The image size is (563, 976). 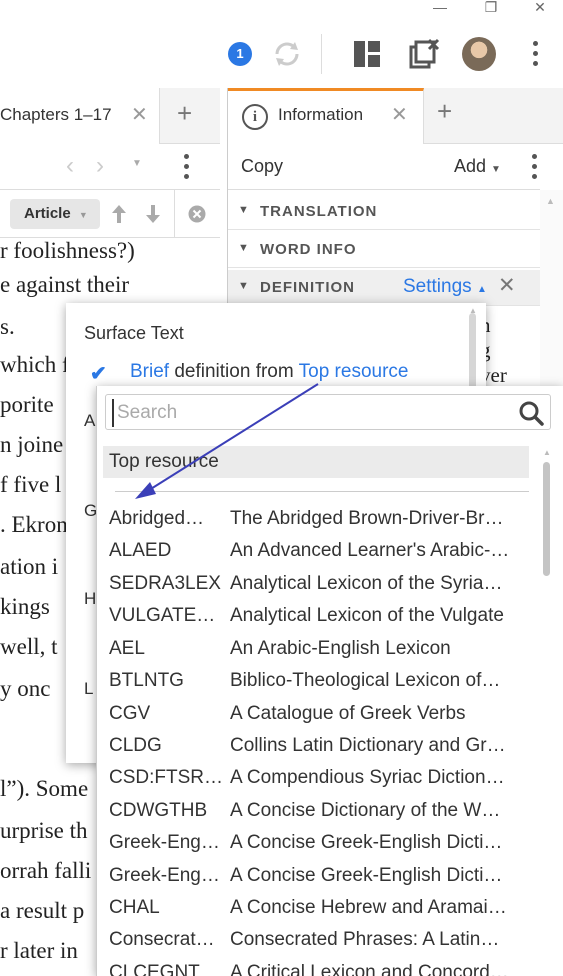 I want to click on brief-definition-row: Brief definition from Top resource, so click(x=269, y=372).